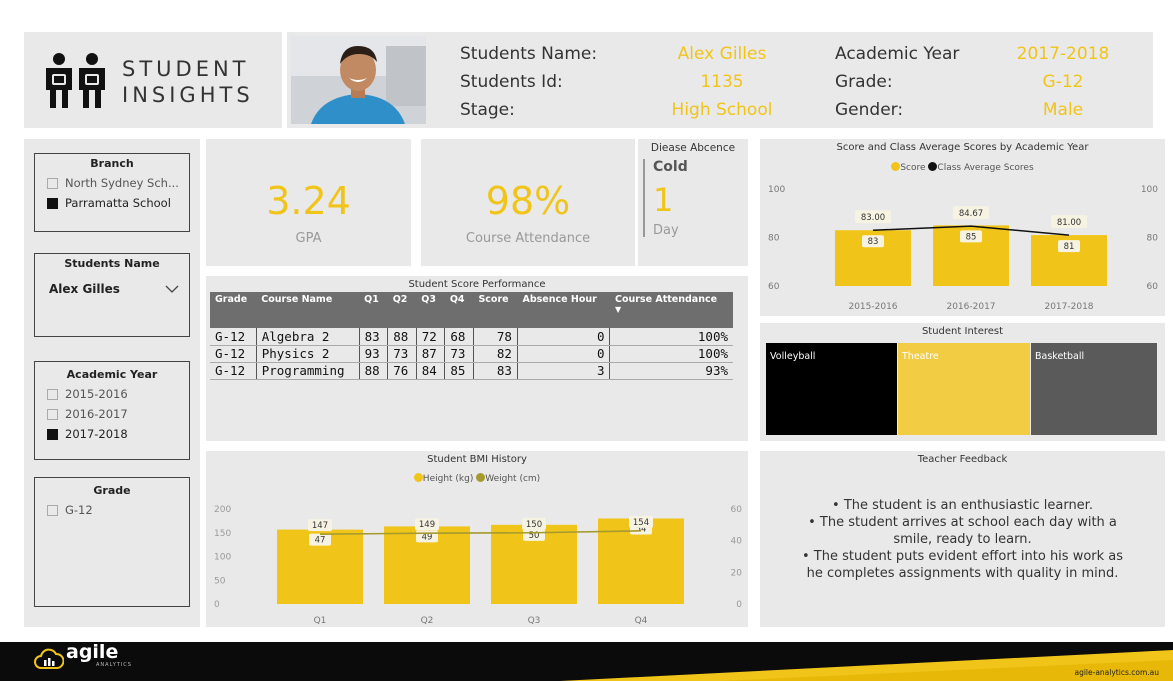  Describe the element at coordinates (866, 665) in the screenshot. I see `footer-yellow-swoosh` at that location.